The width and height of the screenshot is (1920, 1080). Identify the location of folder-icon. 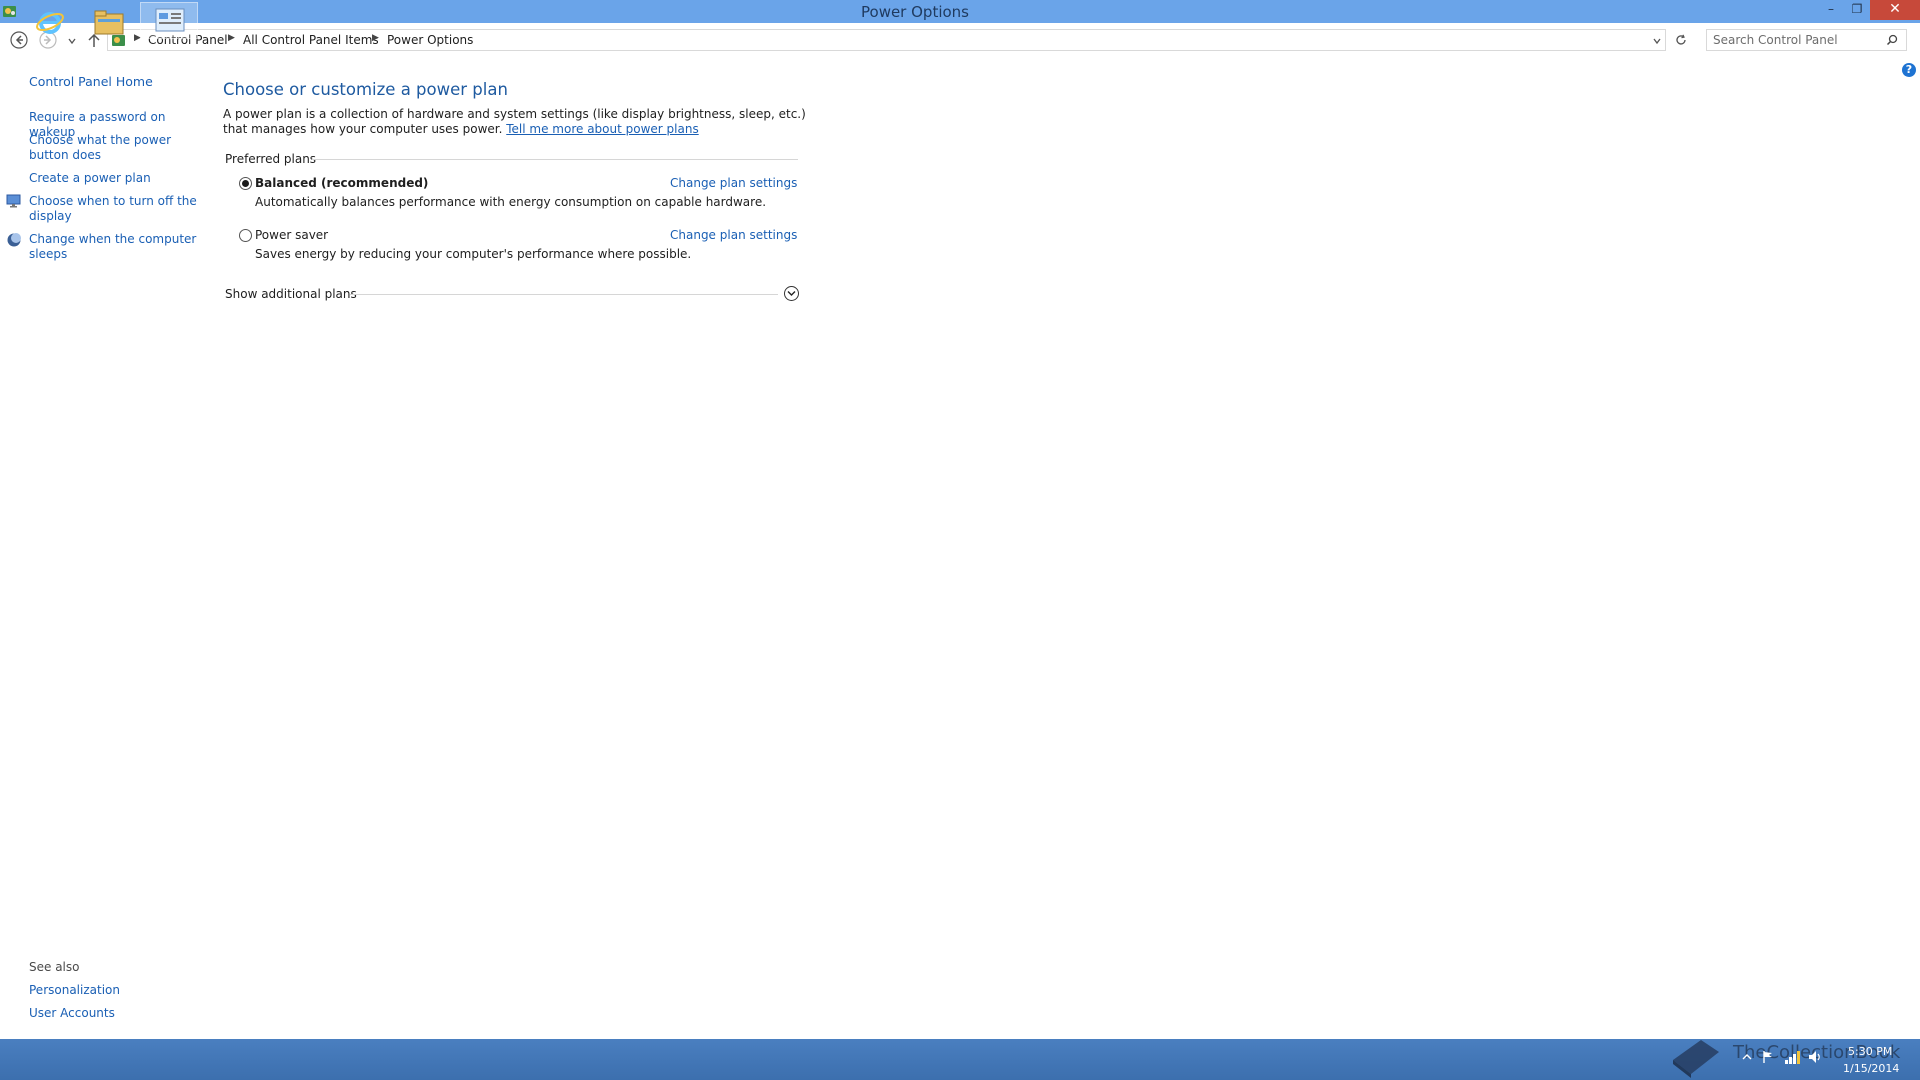
(109, 22).